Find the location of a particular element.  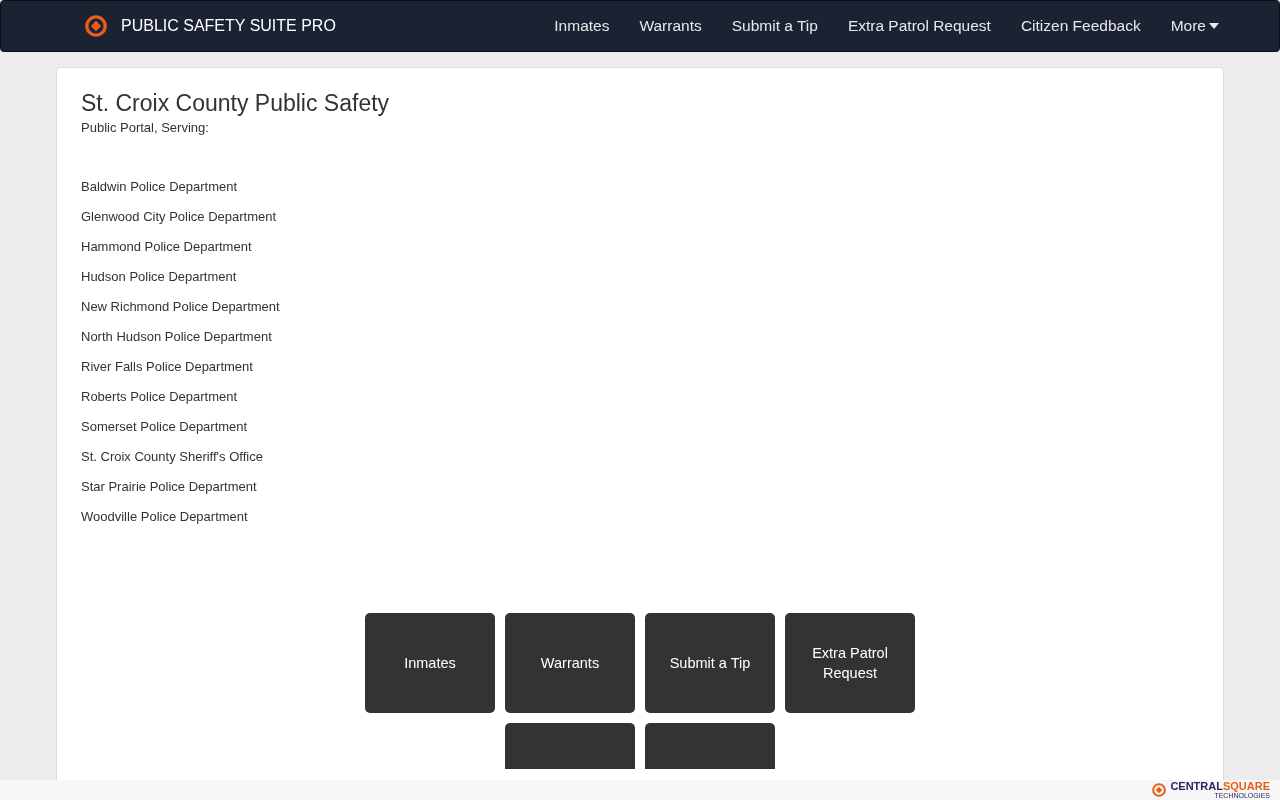

tile-button: Extra Patrol Request is located at coordinates (850, 663).